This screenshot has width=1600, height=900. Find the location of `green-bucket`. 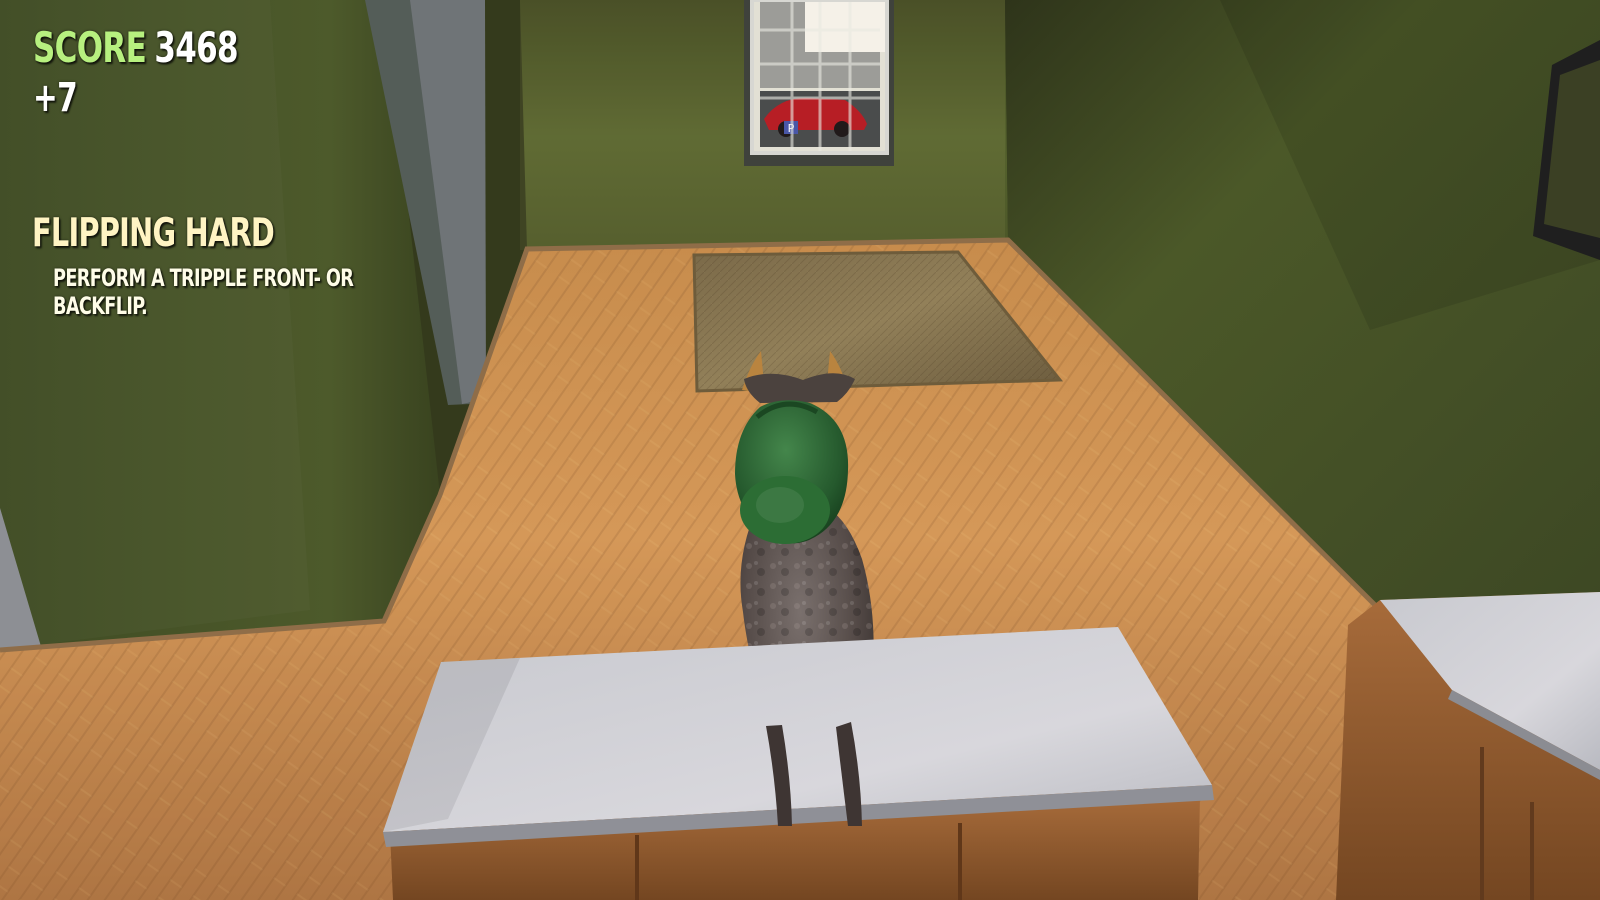

green-bucket is located at coordinates (792, 472).